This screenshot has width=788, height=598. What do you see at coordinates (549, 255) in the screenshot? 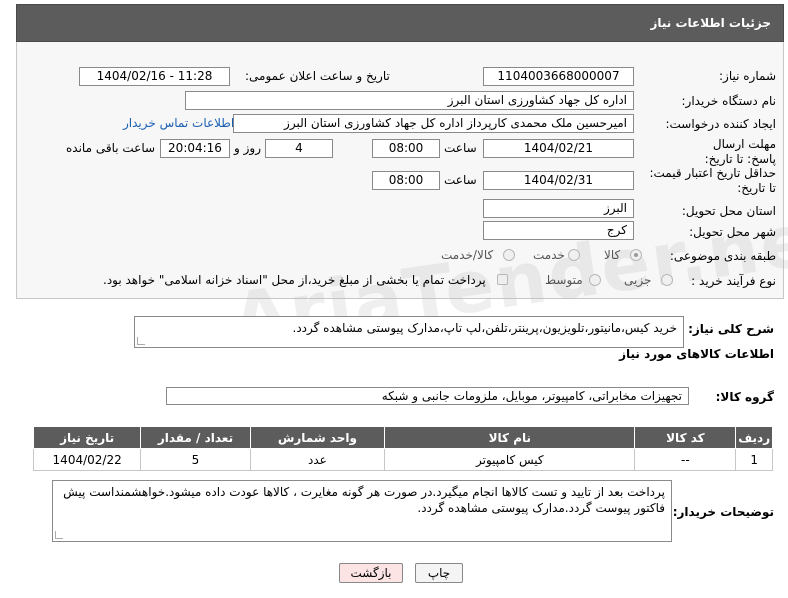
I see `category-option-service: خدمت` at bounding box center [549, 255].